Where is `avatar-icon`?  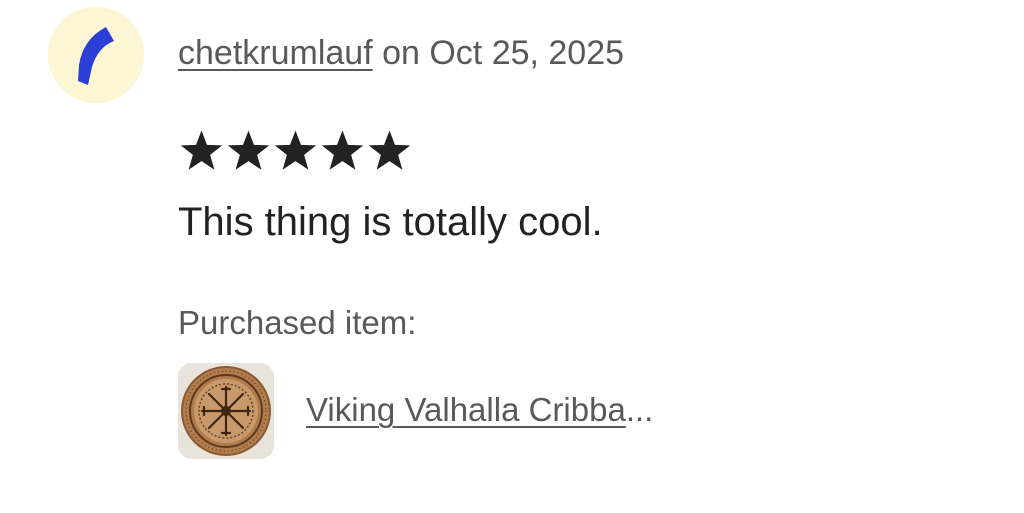
avatar-icon is located at coordinates (96, 55).